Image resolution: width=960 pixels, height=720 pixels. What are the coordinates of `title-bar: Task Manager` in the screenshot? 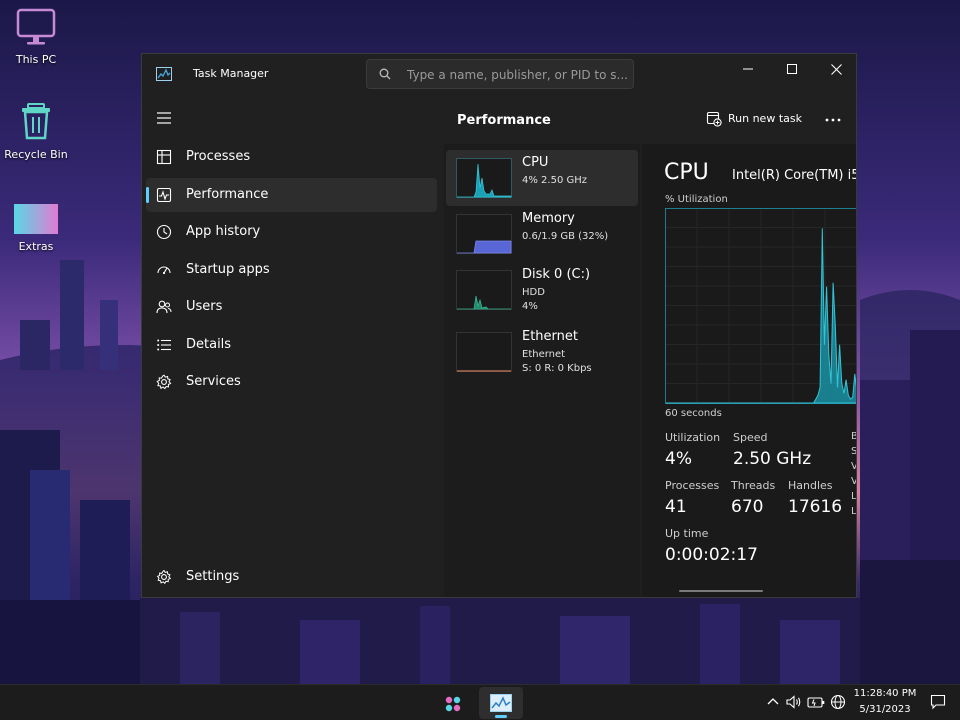 It's located at (499, 75).